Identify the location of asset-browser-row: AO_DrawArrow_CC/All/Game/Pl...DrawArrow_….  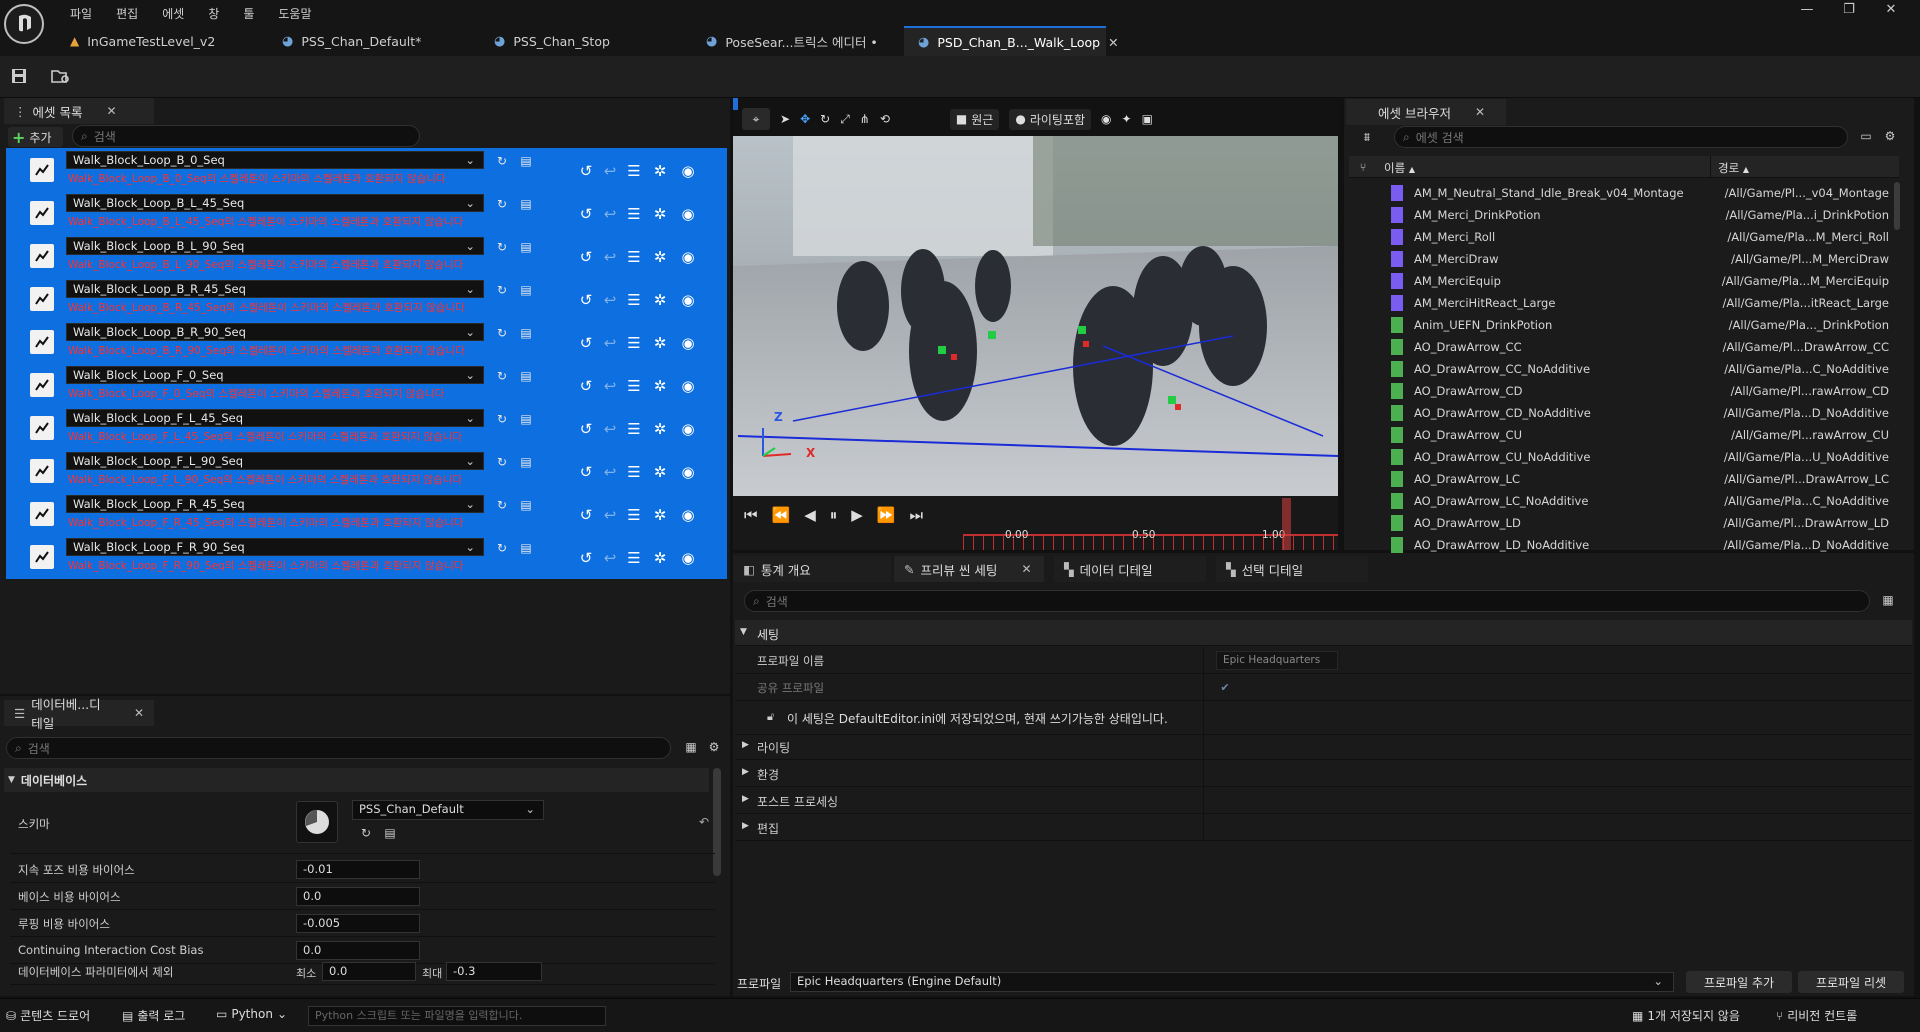
(1624, 347).